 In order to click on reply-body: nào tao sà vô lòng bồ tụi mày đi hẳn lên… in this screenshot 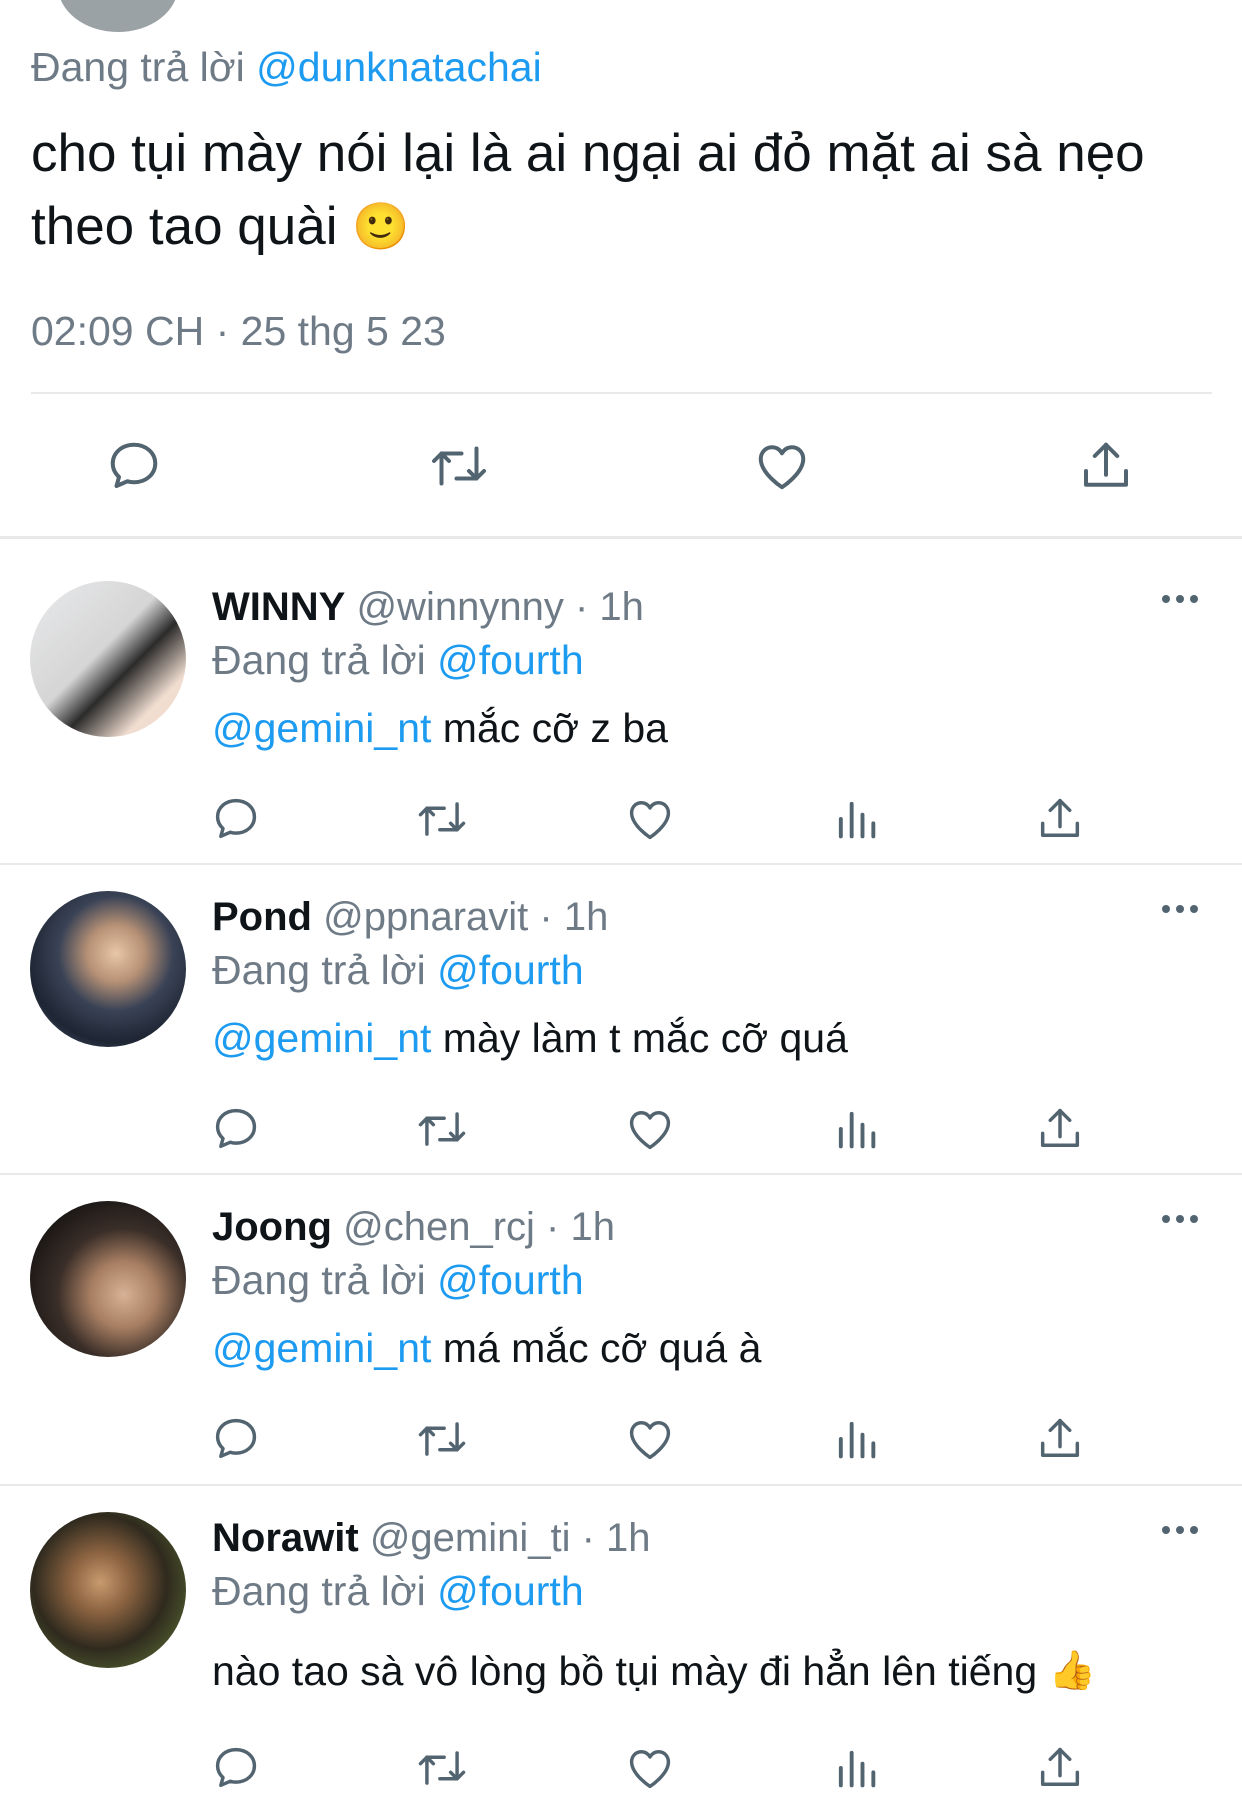, I will do `click(625, 1671)`.